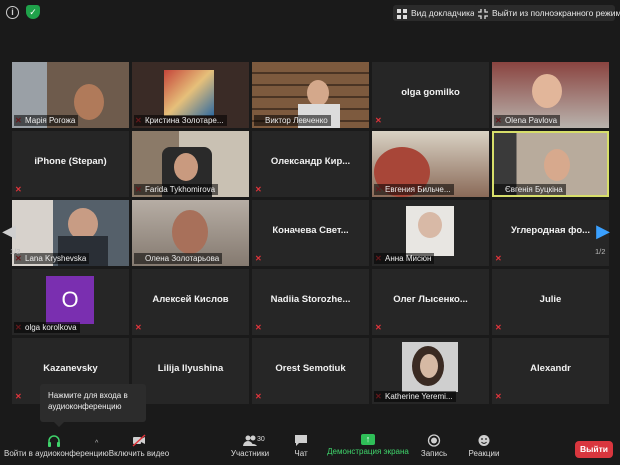 The image size is (620, 465). I want to click on participants-count: 30, so click(261, 439).